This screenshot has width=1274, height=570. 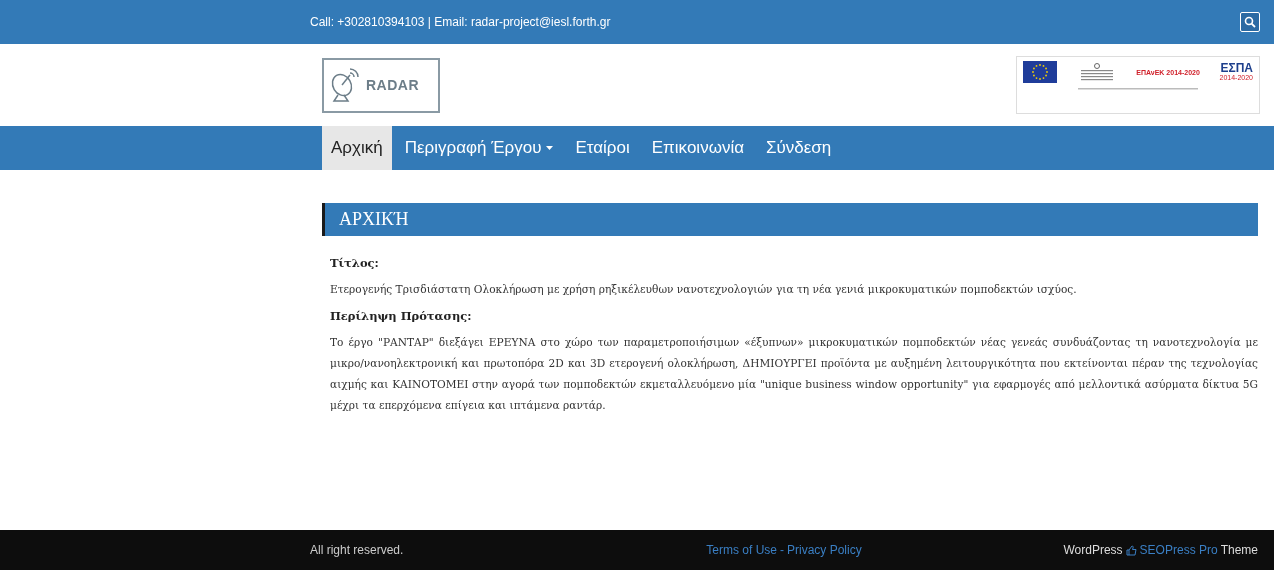 I want to click on terms-link: Terms of Use, so click(x=741, y=550).